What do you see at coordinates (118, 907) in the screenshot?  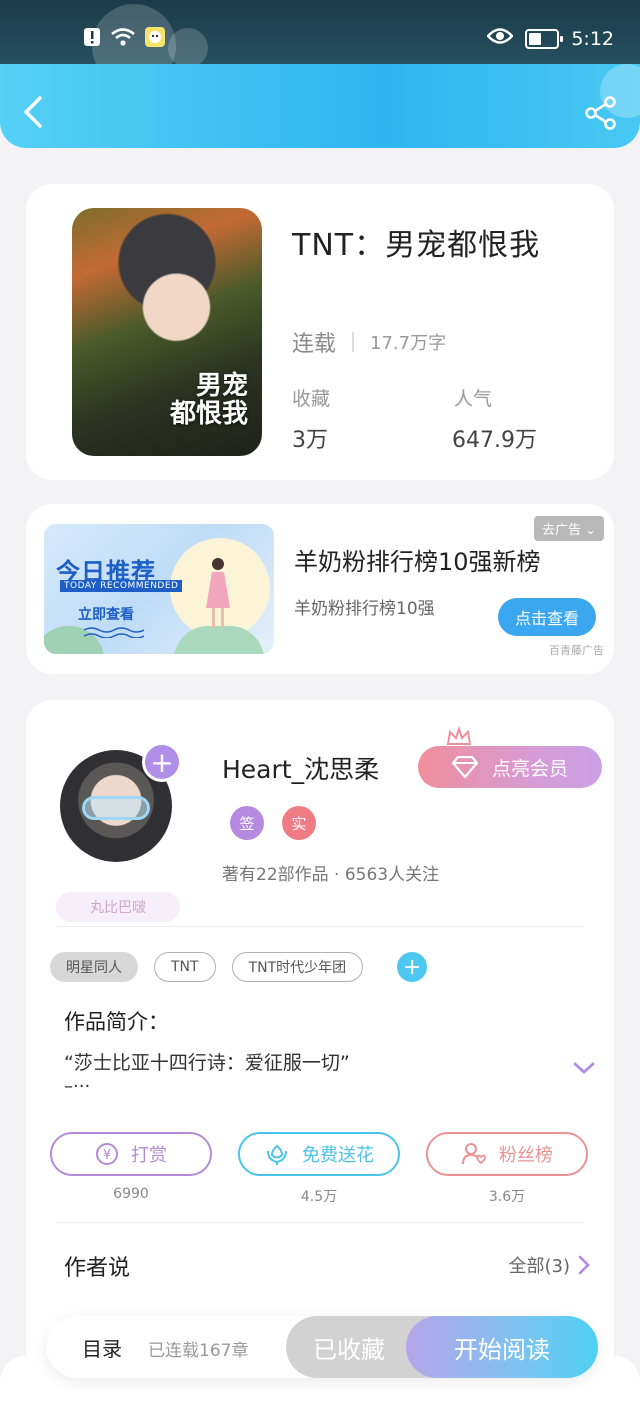 I see `fan-badge: 丸比巴啵` at bounding box center [118, 907].